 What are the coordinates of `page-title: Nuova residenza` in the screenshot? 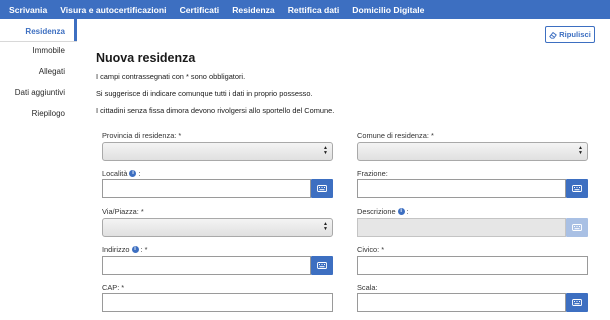 It's located at (146, 58).